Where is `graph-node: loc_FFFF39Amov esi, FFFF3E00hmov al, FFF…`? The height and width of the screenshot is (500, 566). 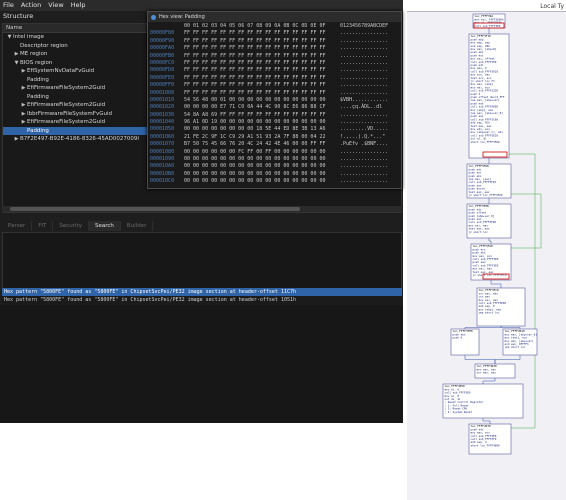 graph-node: loc_FFFF39Amov esi, FFFF3E00hmov al, FFF… is located at coordinates (489, 21).